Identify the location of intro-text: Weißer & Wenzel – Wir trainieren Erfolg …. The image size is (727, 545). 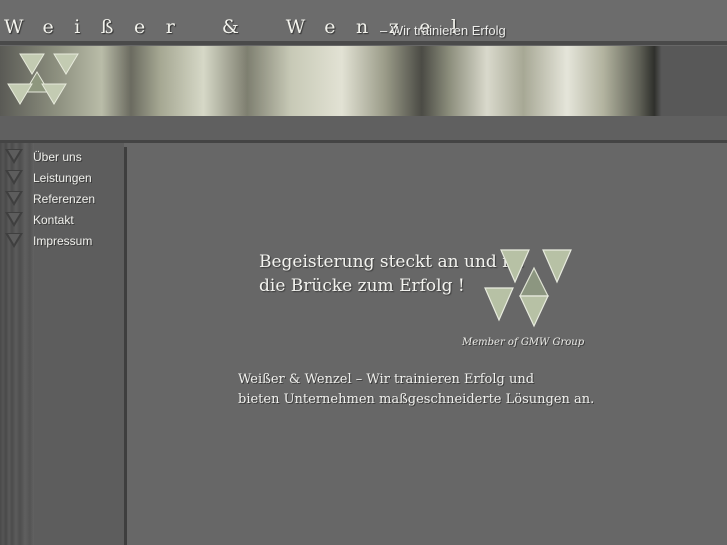
(416, 390).